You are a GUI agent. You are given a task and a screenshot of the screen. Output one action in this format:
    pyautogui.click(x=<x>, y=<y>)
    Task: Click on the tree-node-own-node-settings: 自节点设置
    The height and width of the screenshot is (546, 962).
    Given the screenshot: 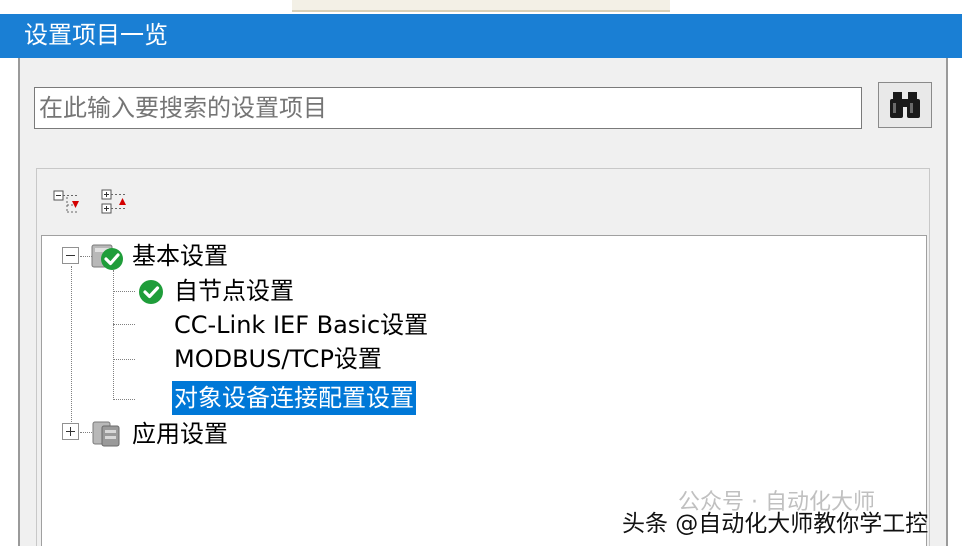 What is the action you would take?
    pyautogui.click(x=234, y=291)
    